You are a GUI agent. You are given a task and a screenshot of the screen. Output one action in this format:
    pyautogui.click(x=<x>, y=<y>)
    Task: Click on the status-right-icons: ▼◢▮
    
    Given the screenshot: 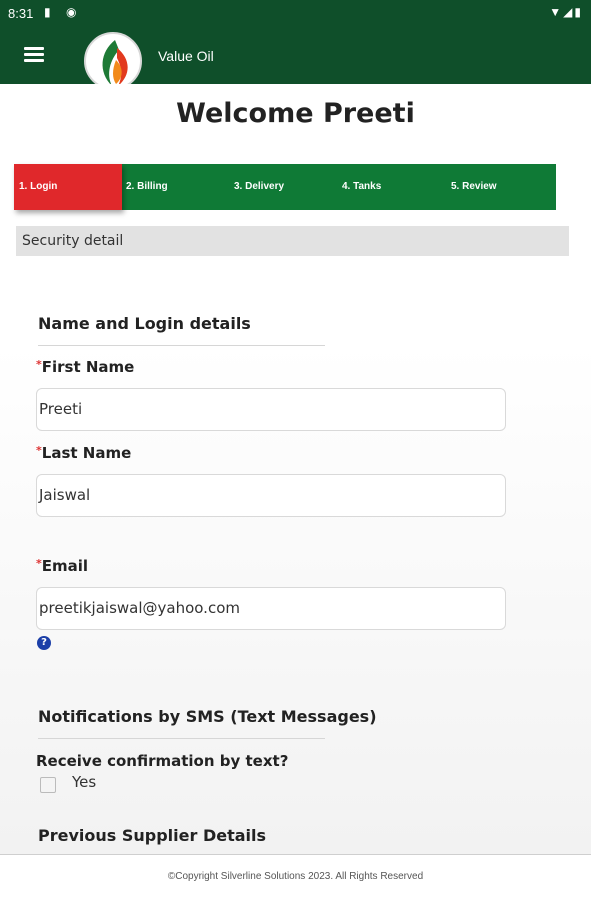 What is the action you would take?
    pyautogui.click(x=566, y=12)
    